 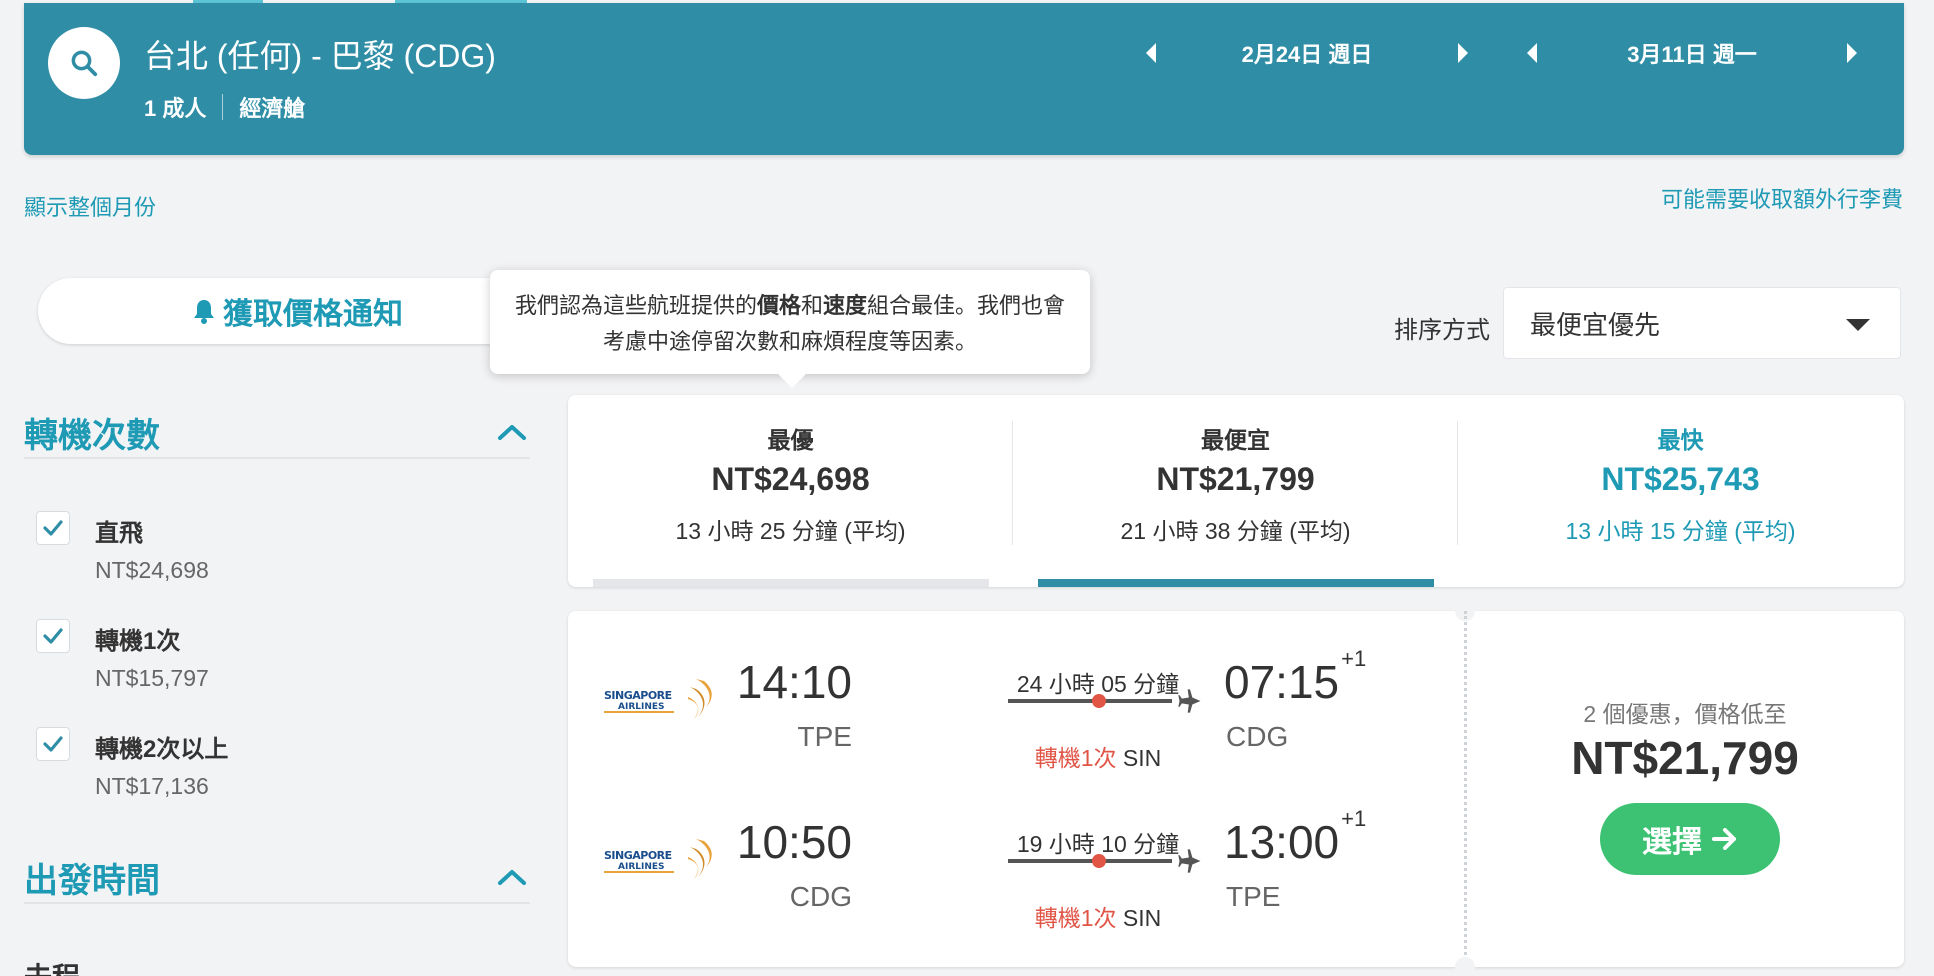 I want to click on ticket-divider, so click(x=1465, y=789).